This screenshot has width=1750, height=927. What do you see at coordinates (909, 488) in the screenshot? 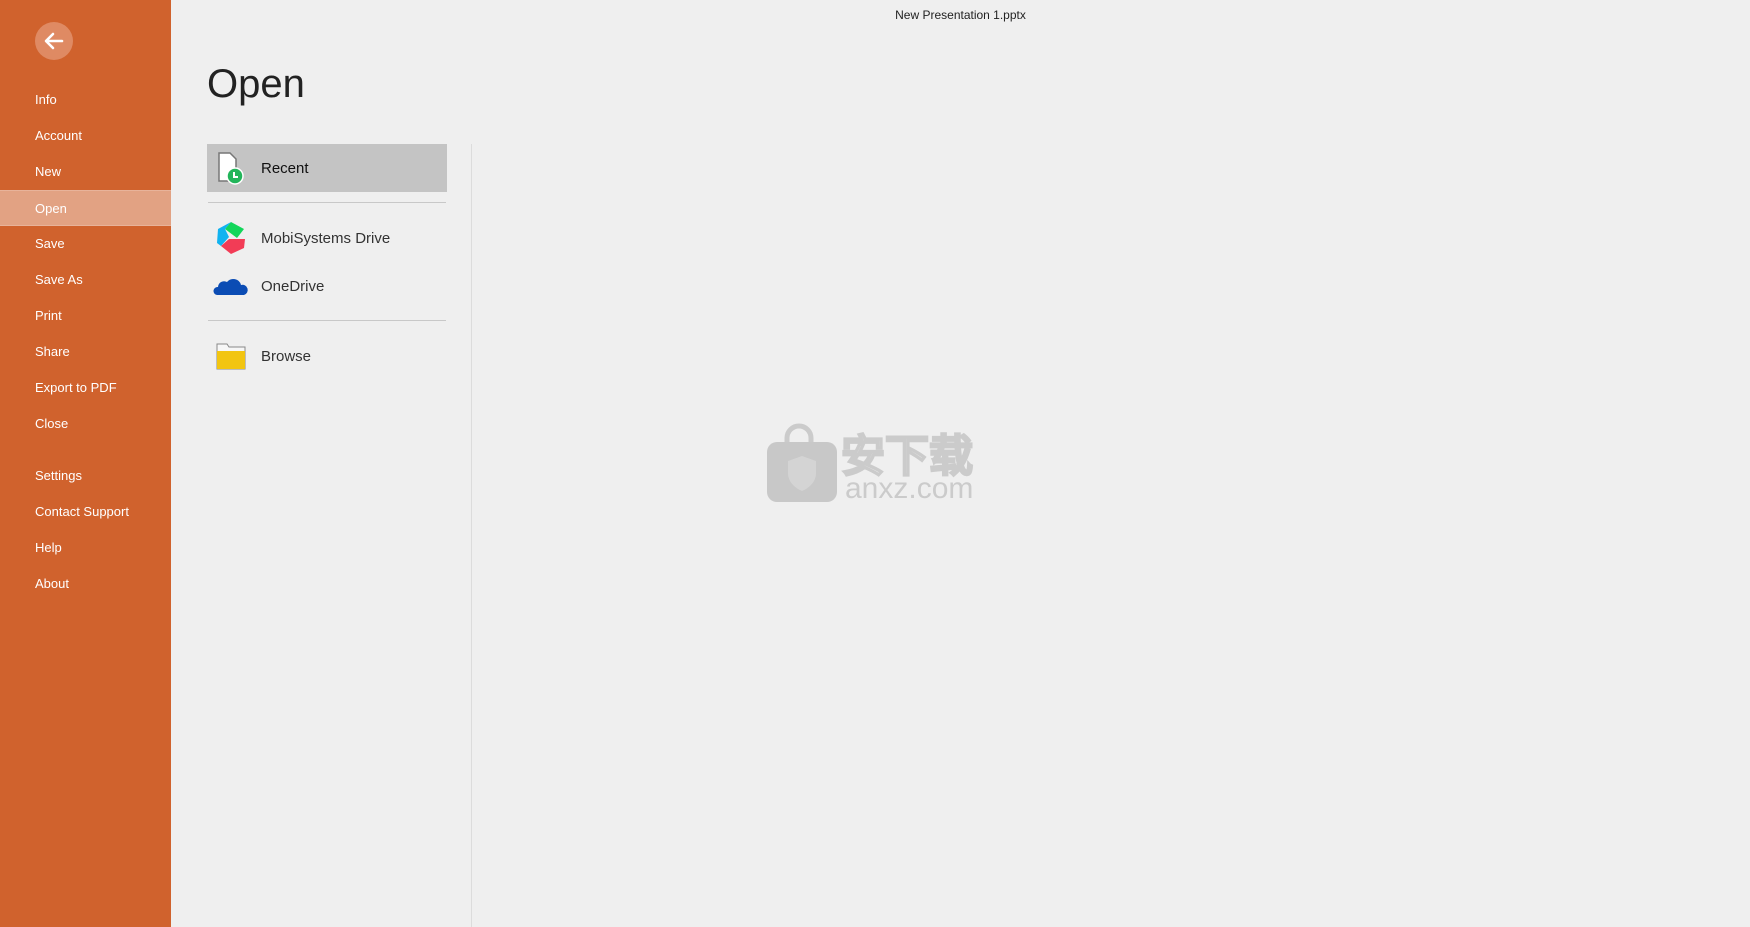
I see `watermark-subtext: anxz.com` at bounding box center [909, 488].